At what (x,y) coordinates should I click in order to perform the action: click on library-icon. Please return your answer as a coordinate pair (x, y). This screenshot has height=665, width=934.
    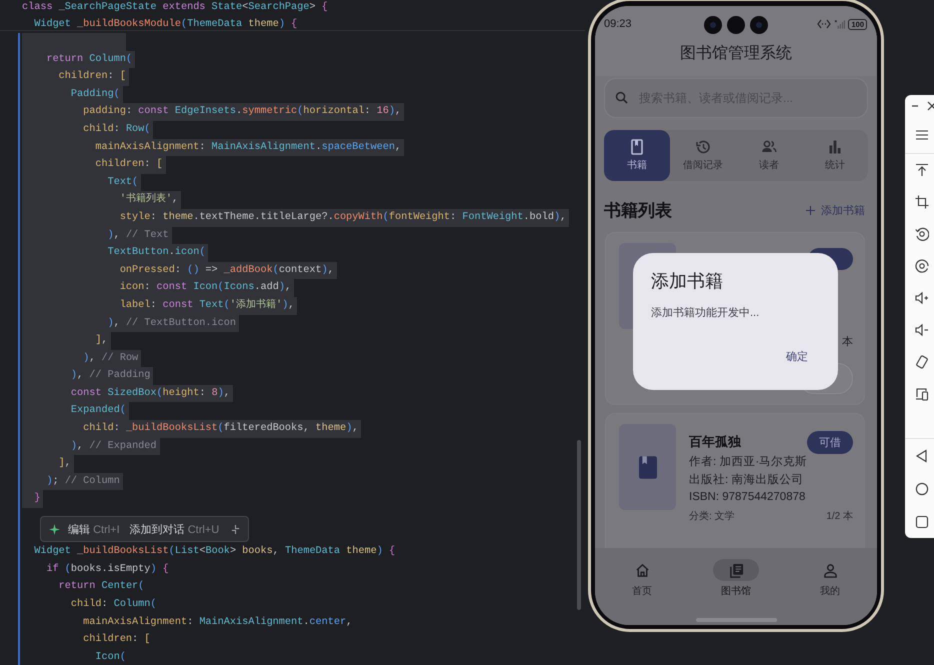
    Looking at the image, I should click on (736, 570).